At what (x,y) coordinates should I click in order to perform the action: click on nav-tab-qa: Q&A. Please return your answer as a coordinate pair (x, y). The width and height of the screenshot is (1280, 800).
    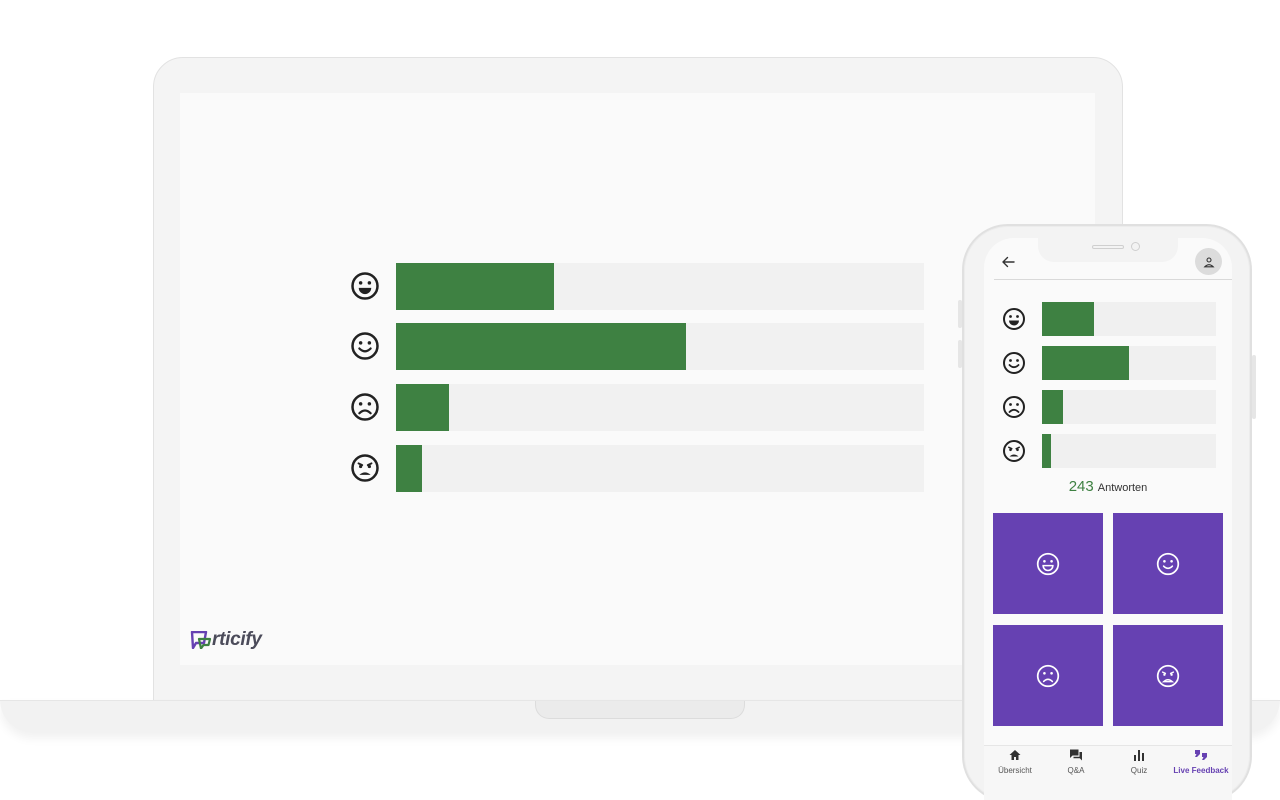
    Looking at the image, I should click on (1076, 766).